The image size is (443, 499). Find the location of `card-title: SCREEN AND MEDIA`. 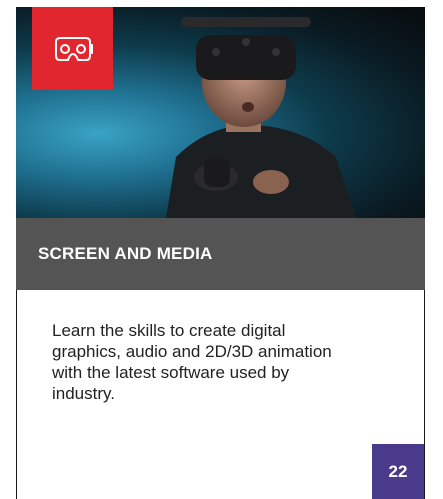

card-title: SCREEN AND MEDIA is located at coordinates (125, 253).